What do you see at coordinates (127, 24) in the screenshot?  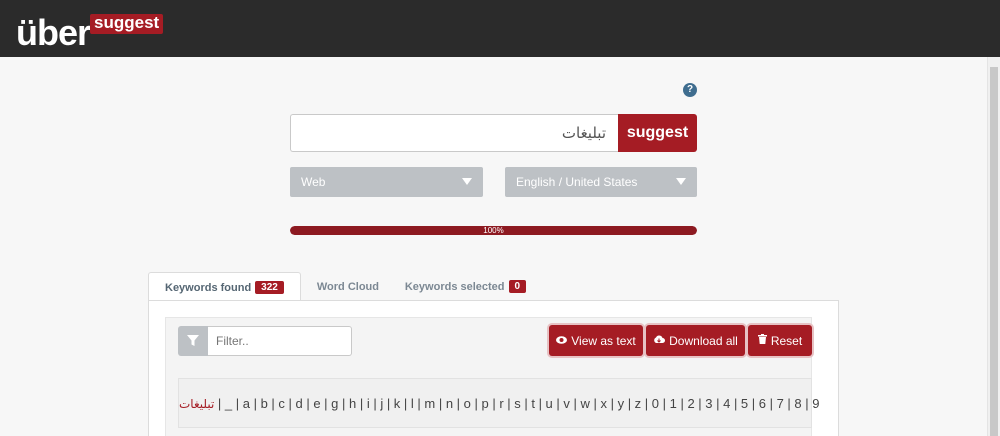 I see `logo-text-sub: suggest` at bounding box center [127, 24].